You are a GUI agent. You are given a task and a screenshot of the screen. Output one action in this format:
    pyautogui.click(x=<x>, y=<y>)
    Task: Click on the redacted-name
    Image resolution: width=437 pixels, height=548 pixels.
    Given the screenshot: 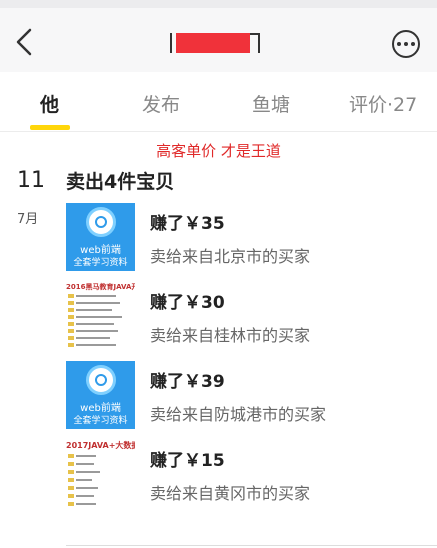 What is the action you would take?
    pyautogui.click(x=213, y=43)
    